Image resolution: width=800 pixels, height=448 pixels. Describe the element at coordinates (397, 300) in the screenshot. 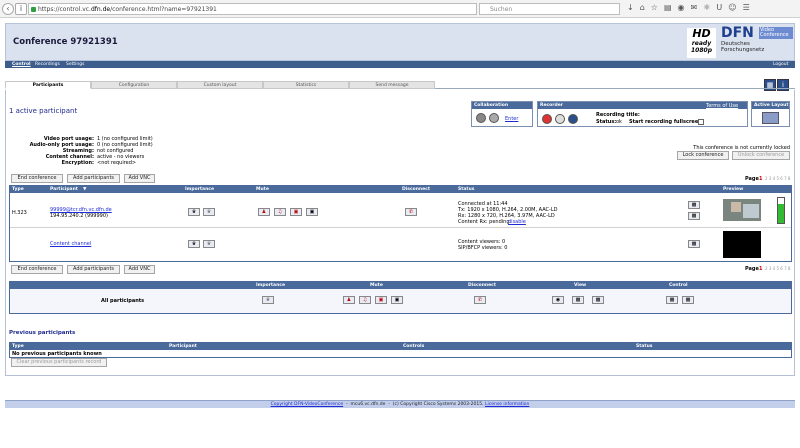

I see `all-mute-screen-icon: ▣` at that location.